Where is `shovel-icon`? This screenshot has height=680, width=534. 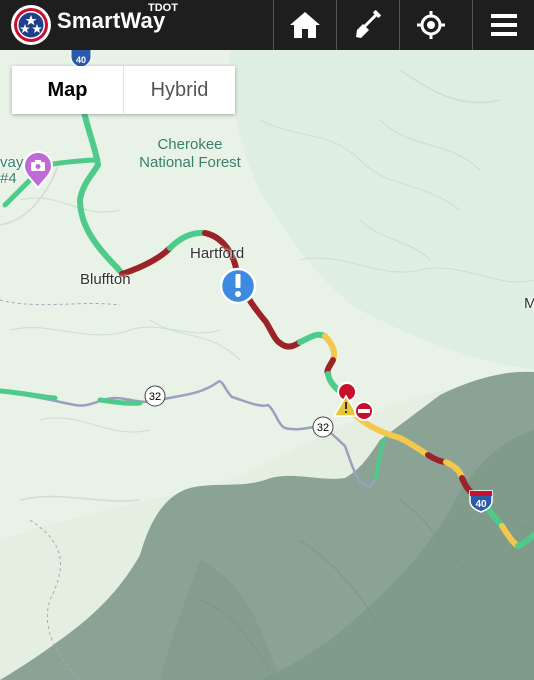
shovel-icon is located at coordinates (368, 24).